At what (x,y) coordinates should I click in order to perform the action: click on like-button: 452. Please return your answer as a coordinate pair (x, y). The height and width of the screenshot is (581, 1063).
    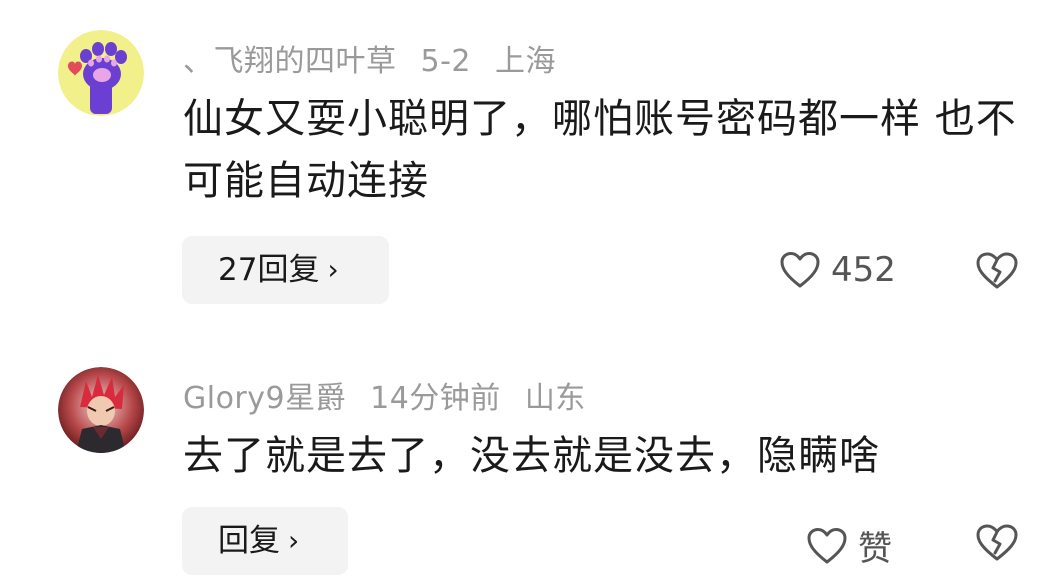
    Looking at the image, I should click on (837, 270).